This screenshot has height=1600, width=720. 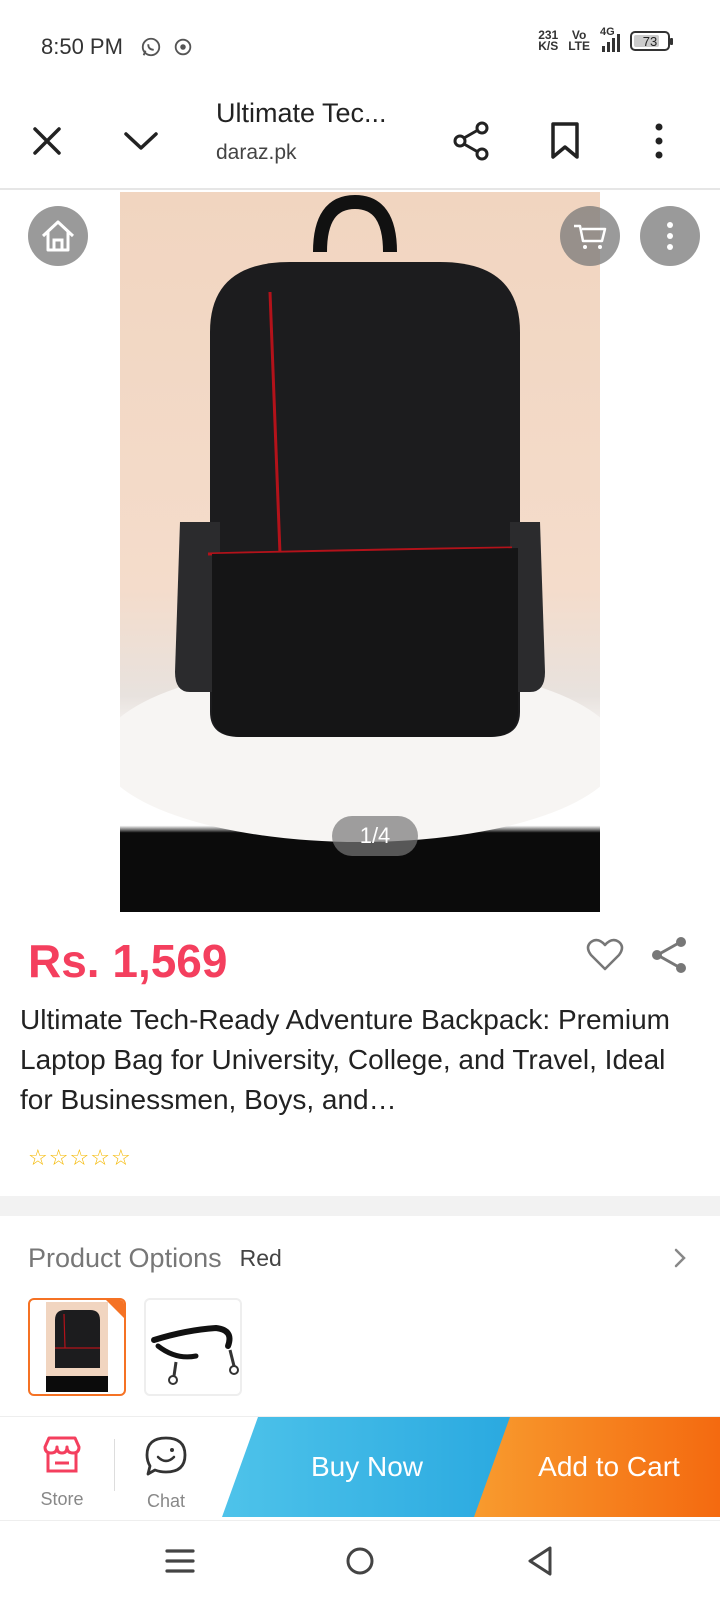 I want to click on bookmark-button, so click(x=565, y=141).